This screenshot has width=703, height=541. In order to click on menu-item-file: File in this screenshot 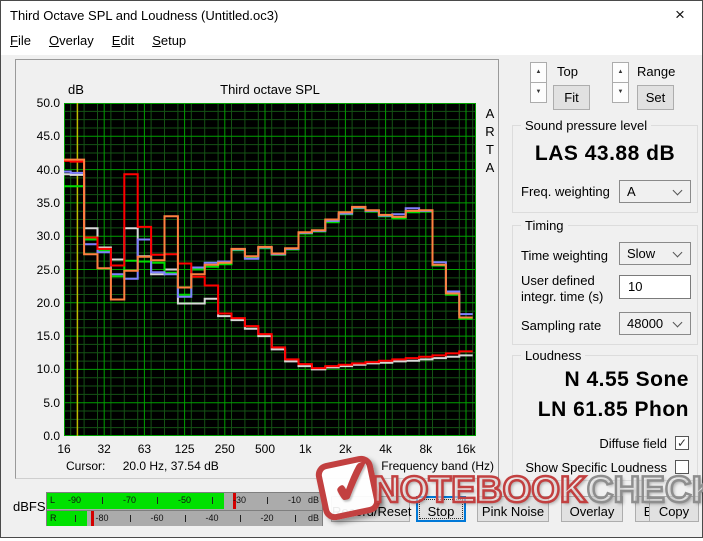, I will do `click(20, 41)`.